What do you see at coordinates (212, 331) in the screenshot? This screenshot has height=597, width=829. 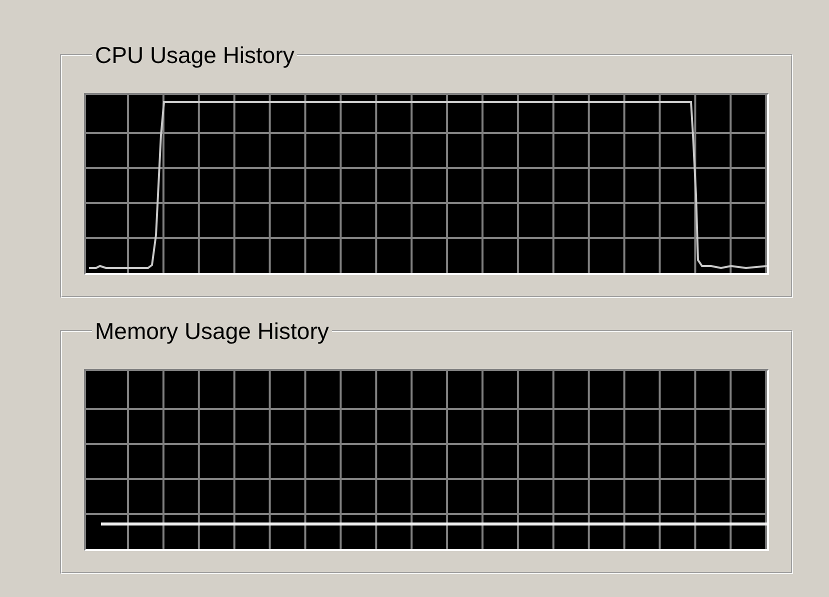 I see `group-title: Memory Usage History` at bounding box center [212, 331].